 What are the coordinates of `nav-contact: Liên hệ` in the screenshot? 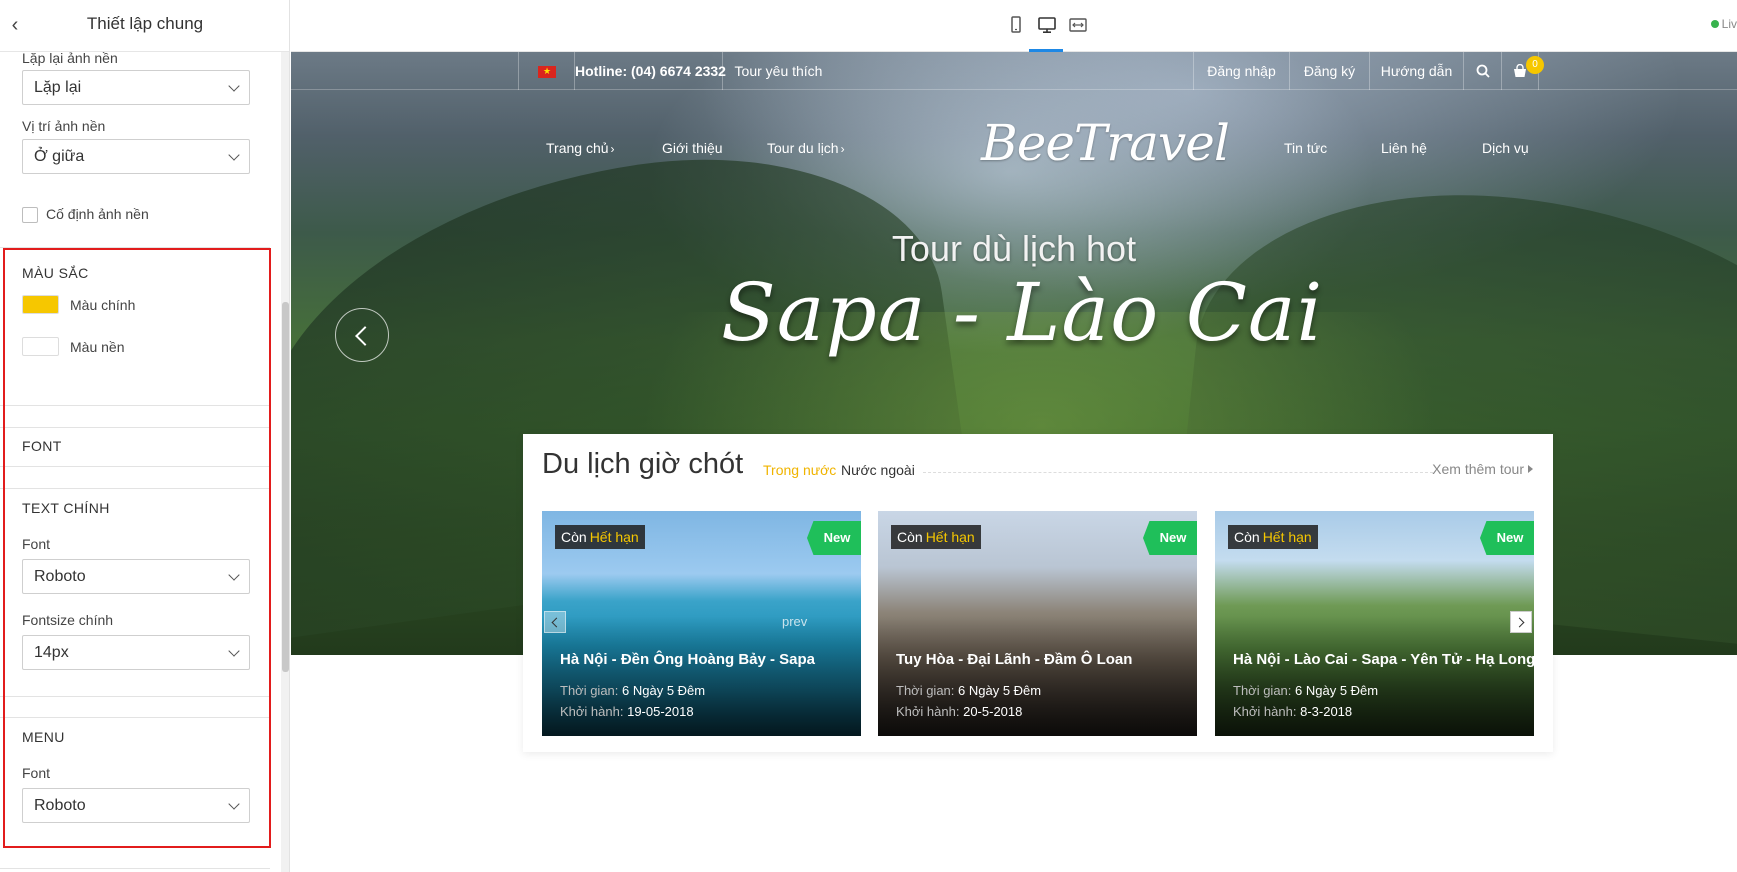 It's located at (1404, 148).